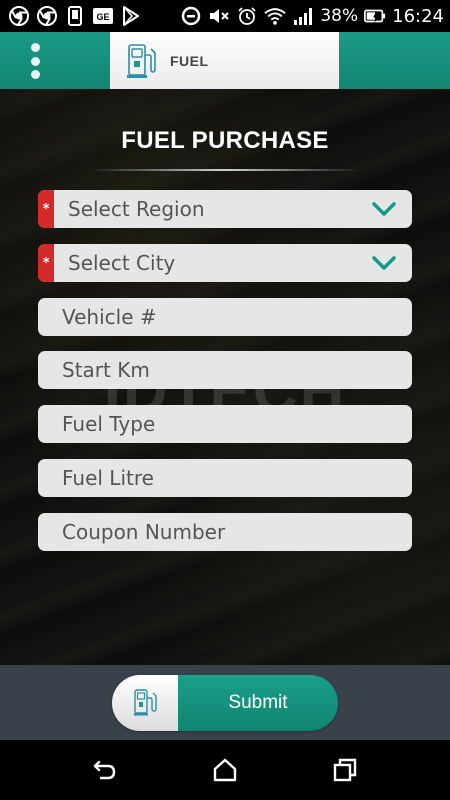  Describe the element at coordinates (225, 263) in the screenshot. I see `city-select: * Select City` at that location.